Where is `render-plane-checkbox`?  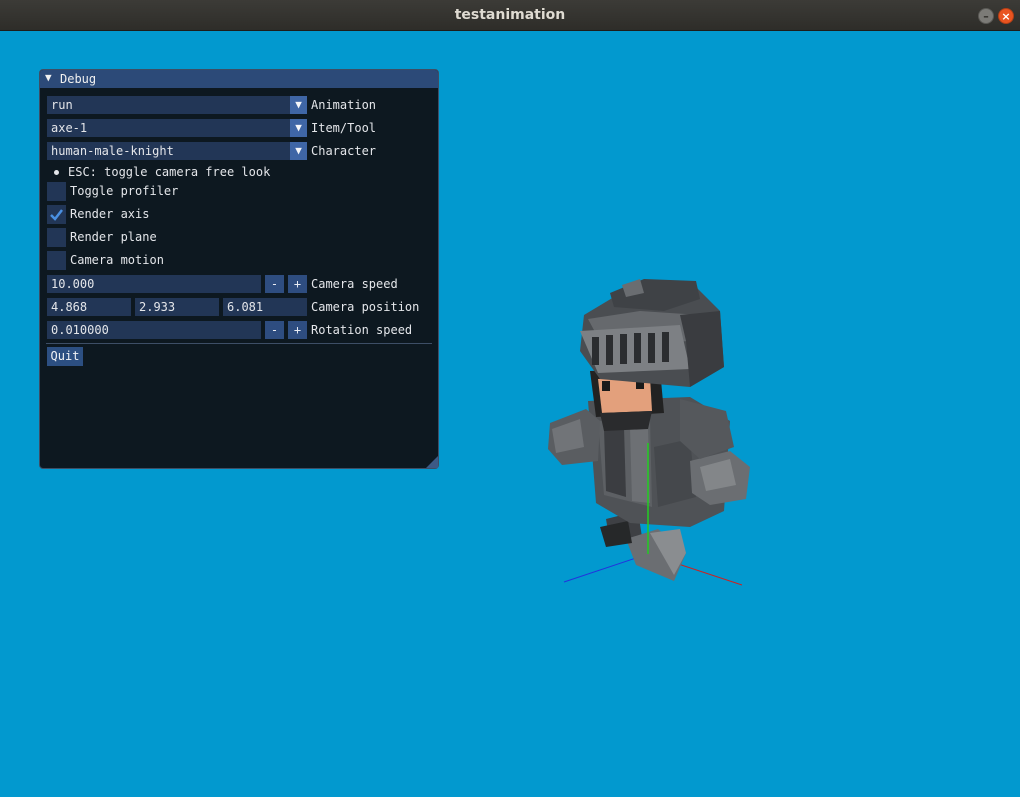
render-plane-checkbox is located at coordinates (56, 237).